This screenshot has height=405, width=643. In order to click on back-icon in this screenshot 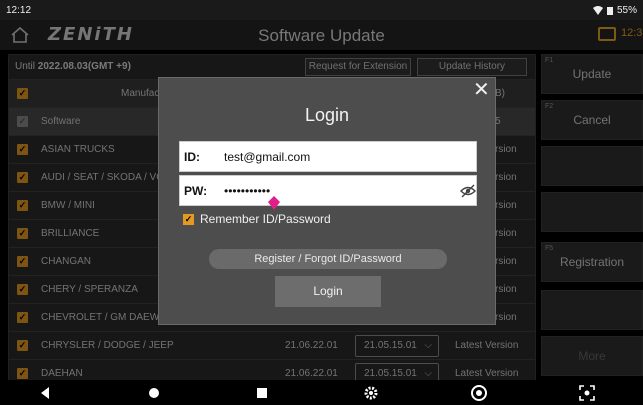, I will do `click(45, 393)`.